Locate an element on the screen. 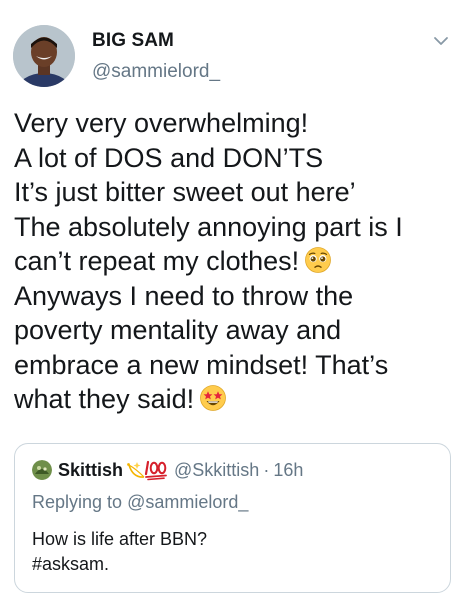 The image size is (466, 593). replying-to: Replying to @sammielord_ is located at coordinates (140, 502).